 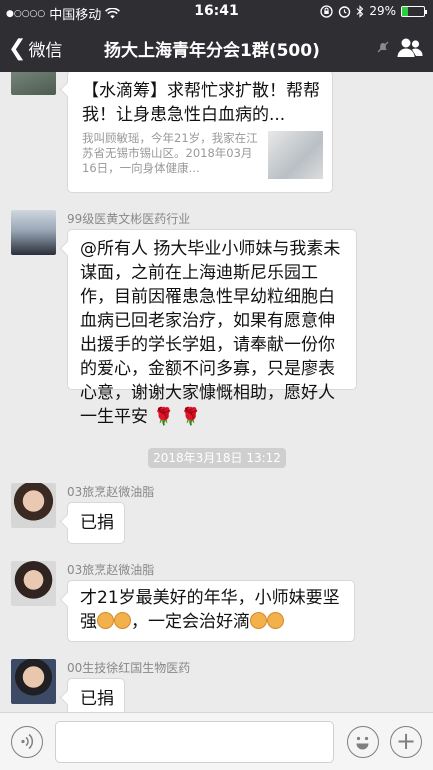 I want to click on chat-title: 扬大上海青年分会1群(500), so click(x=212, y=51).